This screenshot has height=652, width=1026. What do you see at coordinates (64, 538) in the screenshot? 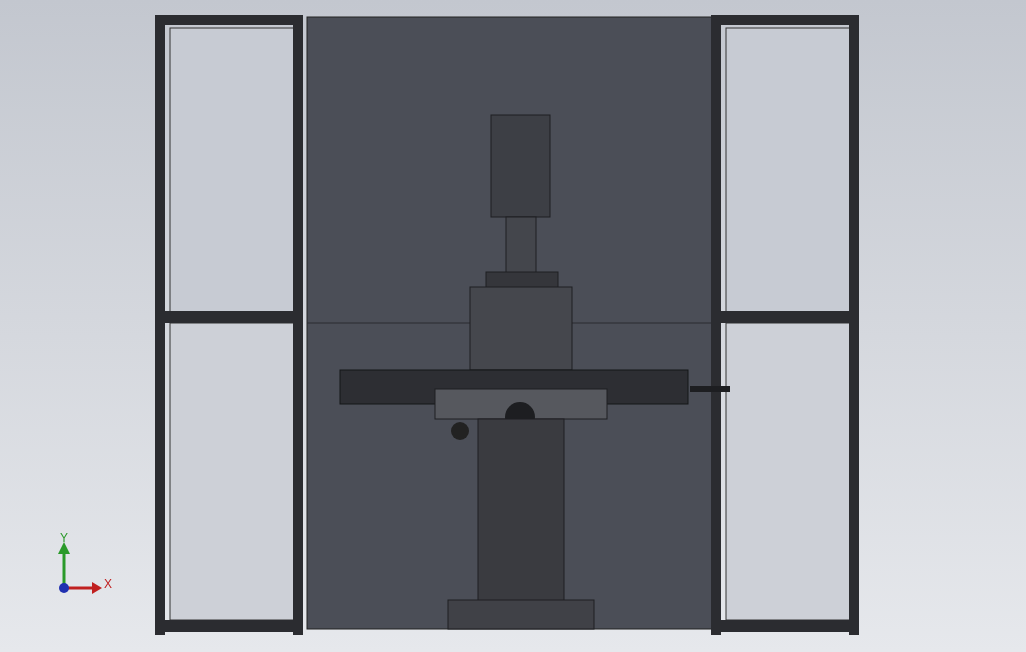
I see `y-axis-label: Y` at bounding box center [64, 538].